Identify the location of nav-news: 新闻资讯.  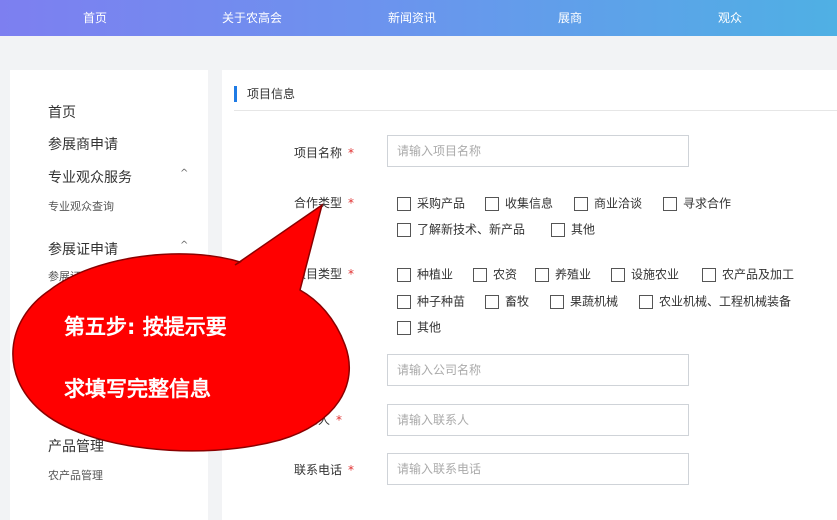
(412, 18).